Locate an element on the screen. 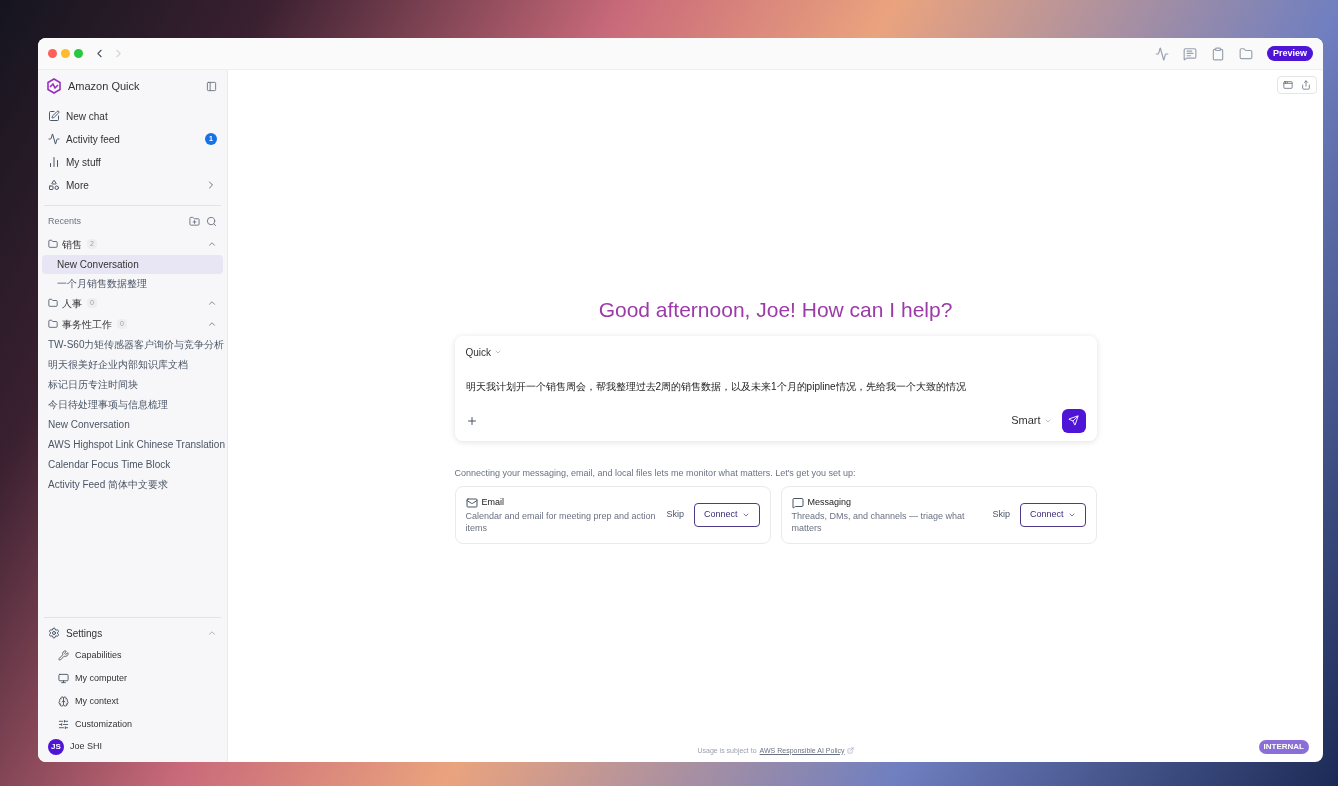  settings-icon is located at coordinates (54, 633).